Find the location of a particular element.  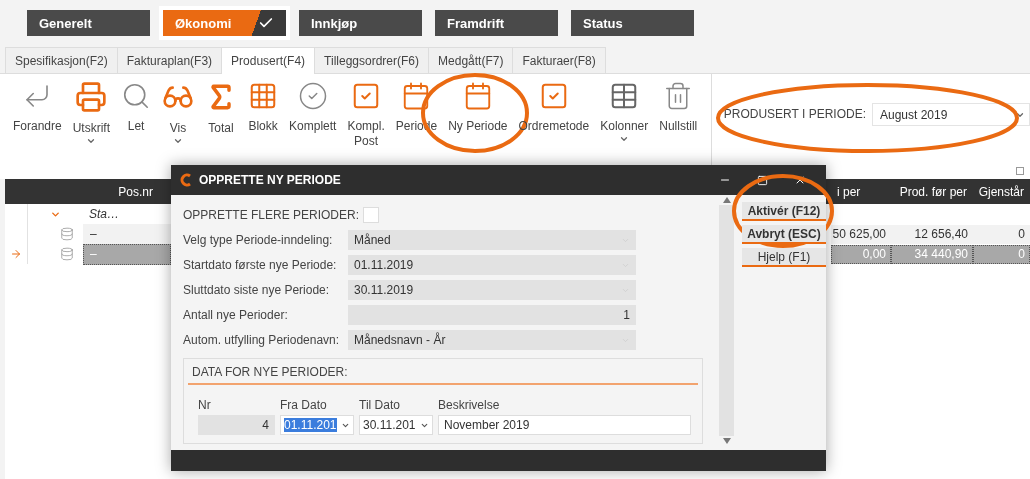

column-header: Prod. før per is located at coordinates (932, 191).